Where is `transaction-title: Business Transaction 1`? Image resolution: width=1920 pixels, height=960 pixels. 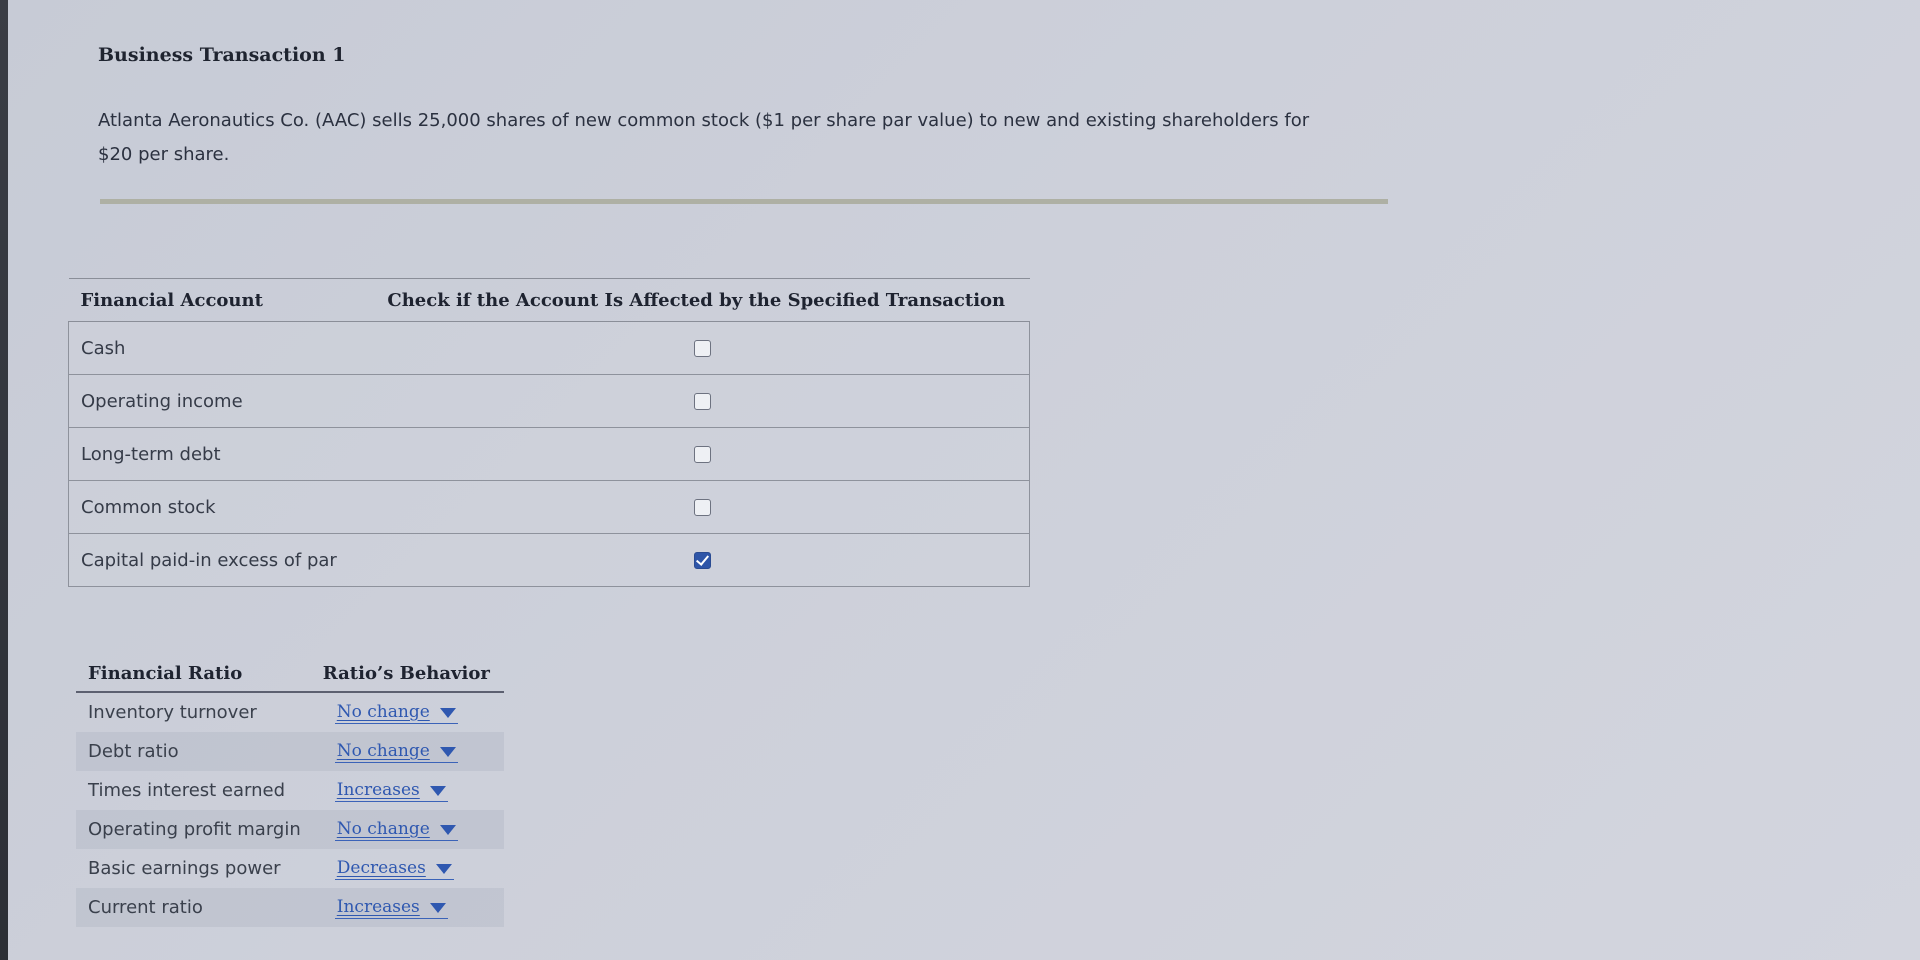
transaction-title: Business Transaction 1 is located at coordinates (222, 55).